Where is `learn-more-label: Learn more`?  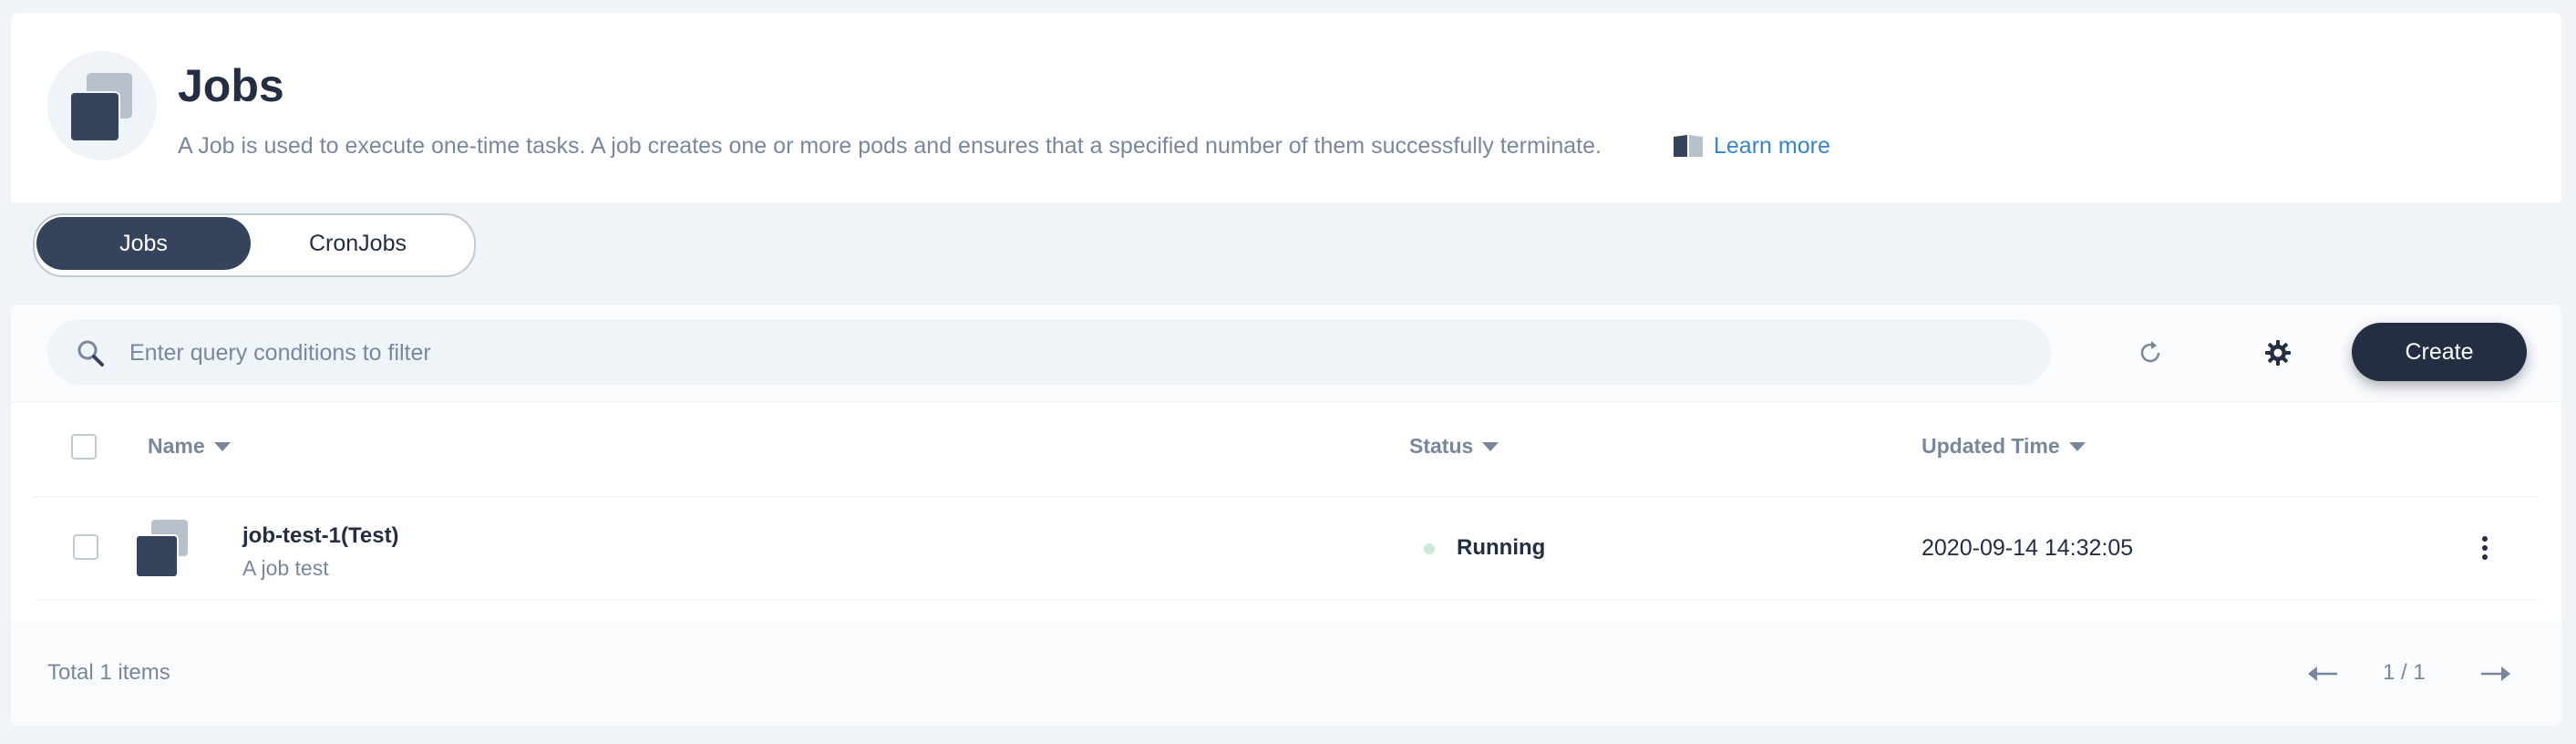 learn-more-label: Learn more is located at coordinates (1772, 145).